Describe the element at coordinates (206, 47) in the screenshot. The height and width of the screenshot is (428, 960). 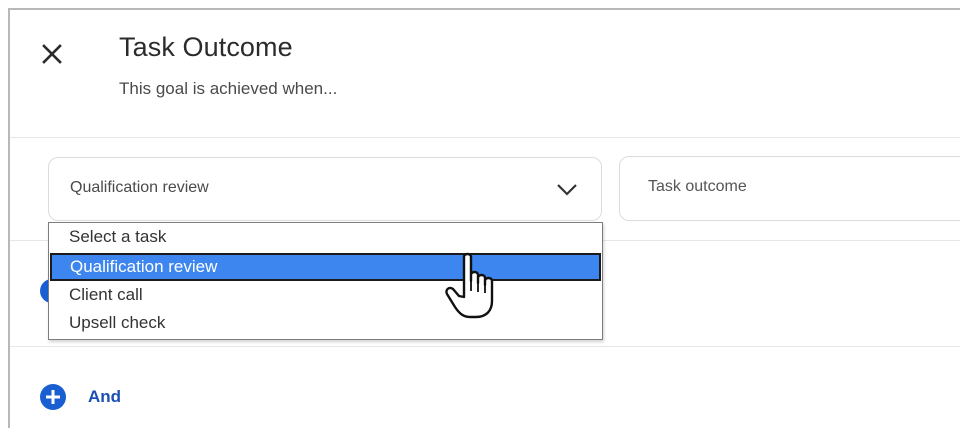
I see `page-title: Task Outcome` at that location.